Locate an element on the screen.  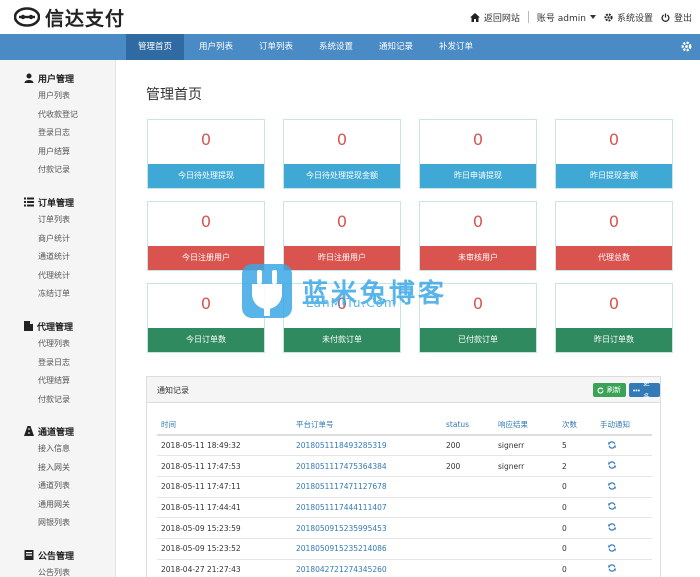
sidebar-item-payment-records: 付款记录 is located at coordinates (58, 170).